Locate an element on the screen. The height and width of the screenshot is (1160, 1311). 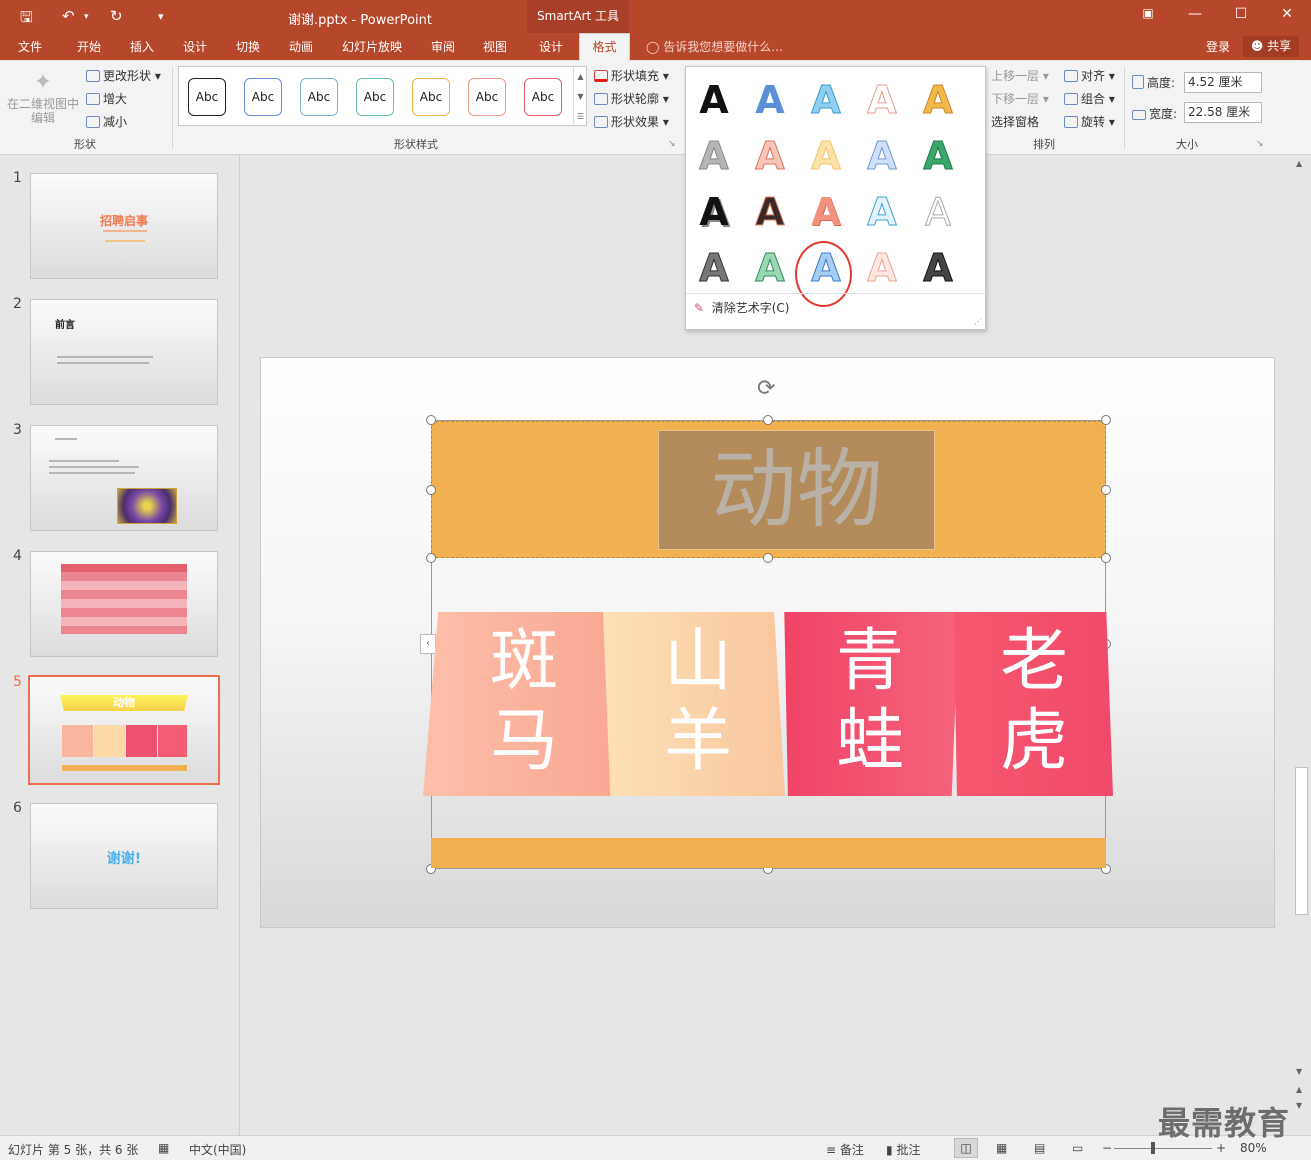
scroll-down-icon: ▼ is located at coordinates (1299, 1071).